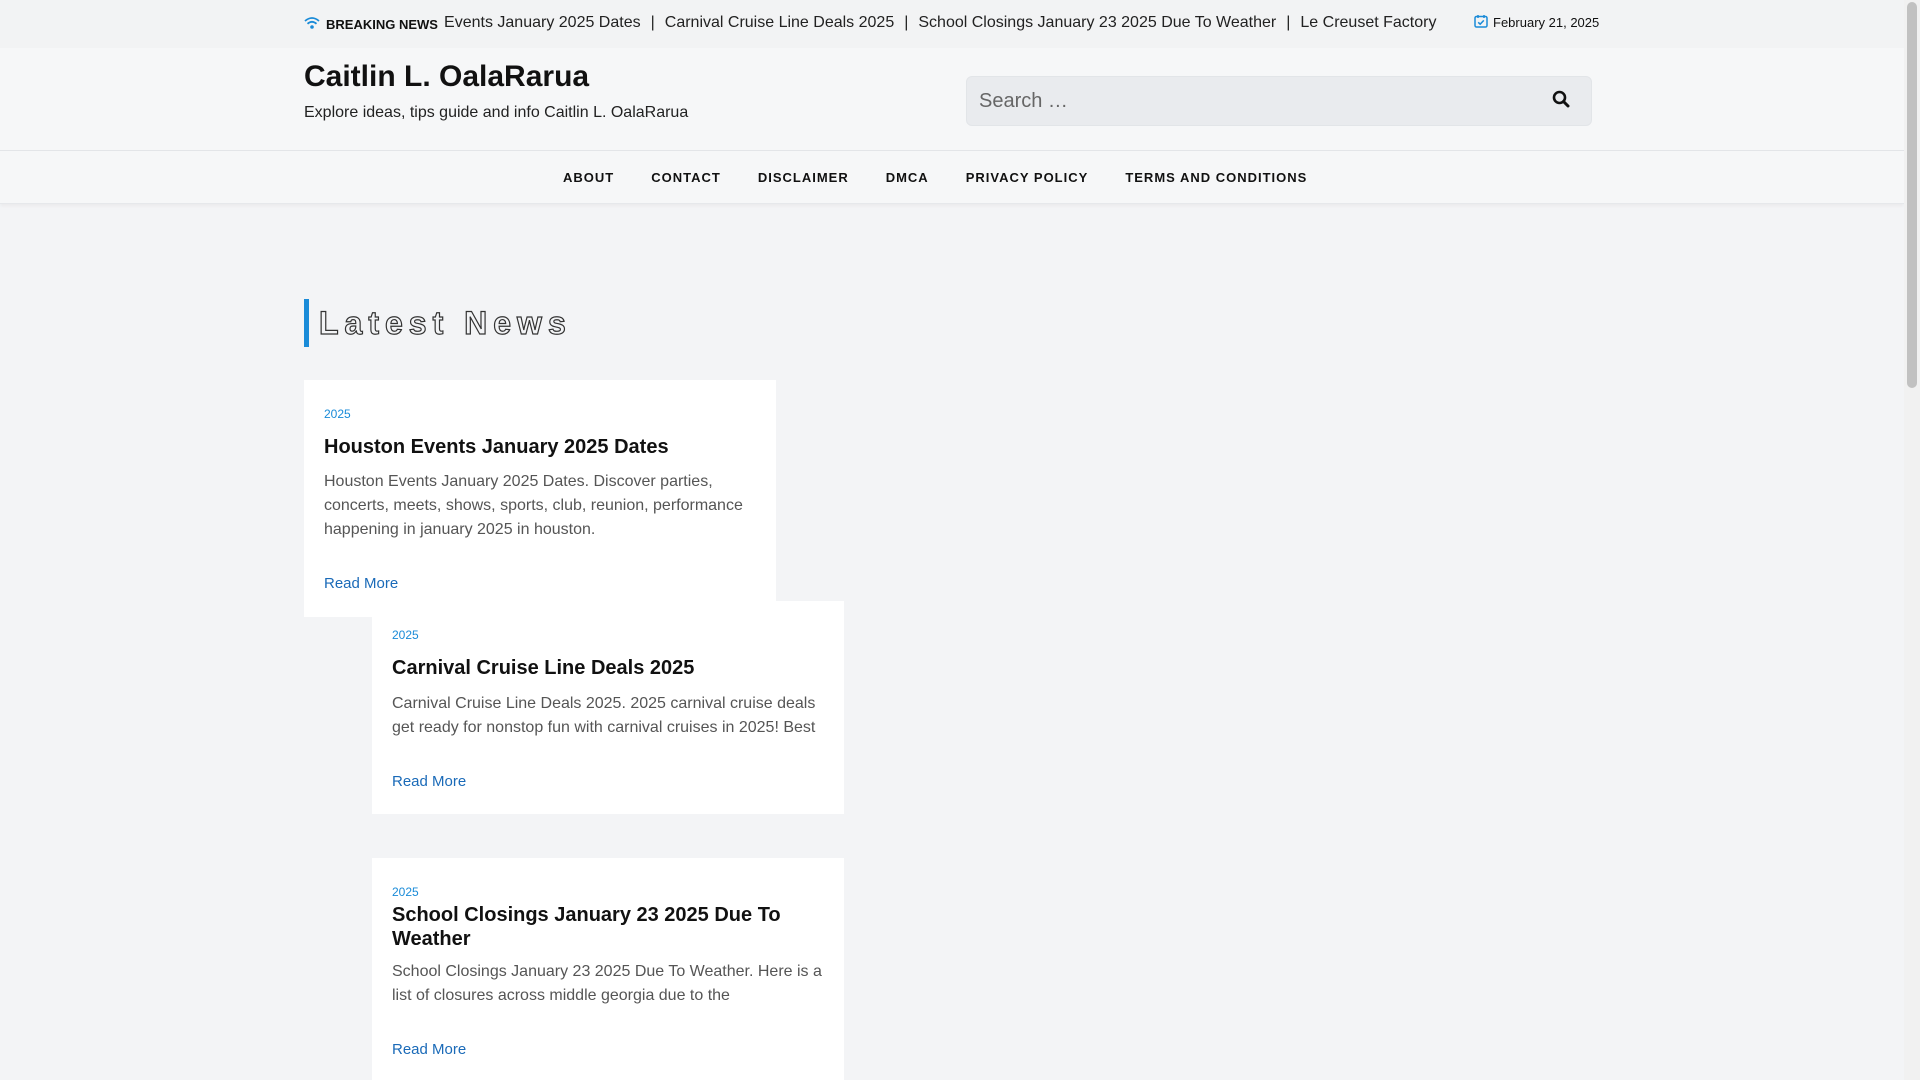 The image size is (1920, 1080). What do you see at coordinates (540, 447) in the screenshot?
I see `post-title: Houston Events January 2025 Dates` at bounding box center [540, 447].